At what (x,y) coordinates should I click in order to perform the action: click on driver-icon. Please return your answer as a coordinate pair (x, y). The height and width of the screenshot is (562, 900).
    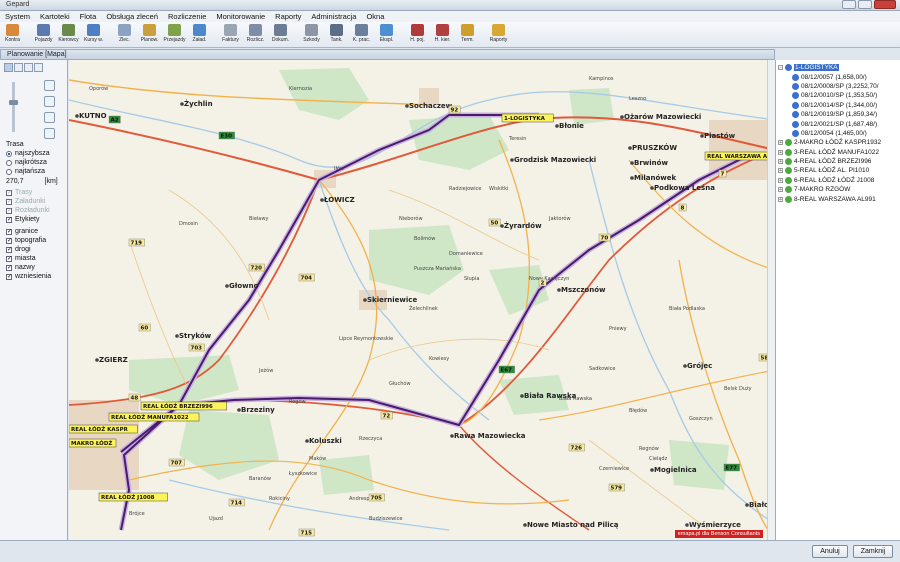
    Looking at the image, I should click on (68, 30).